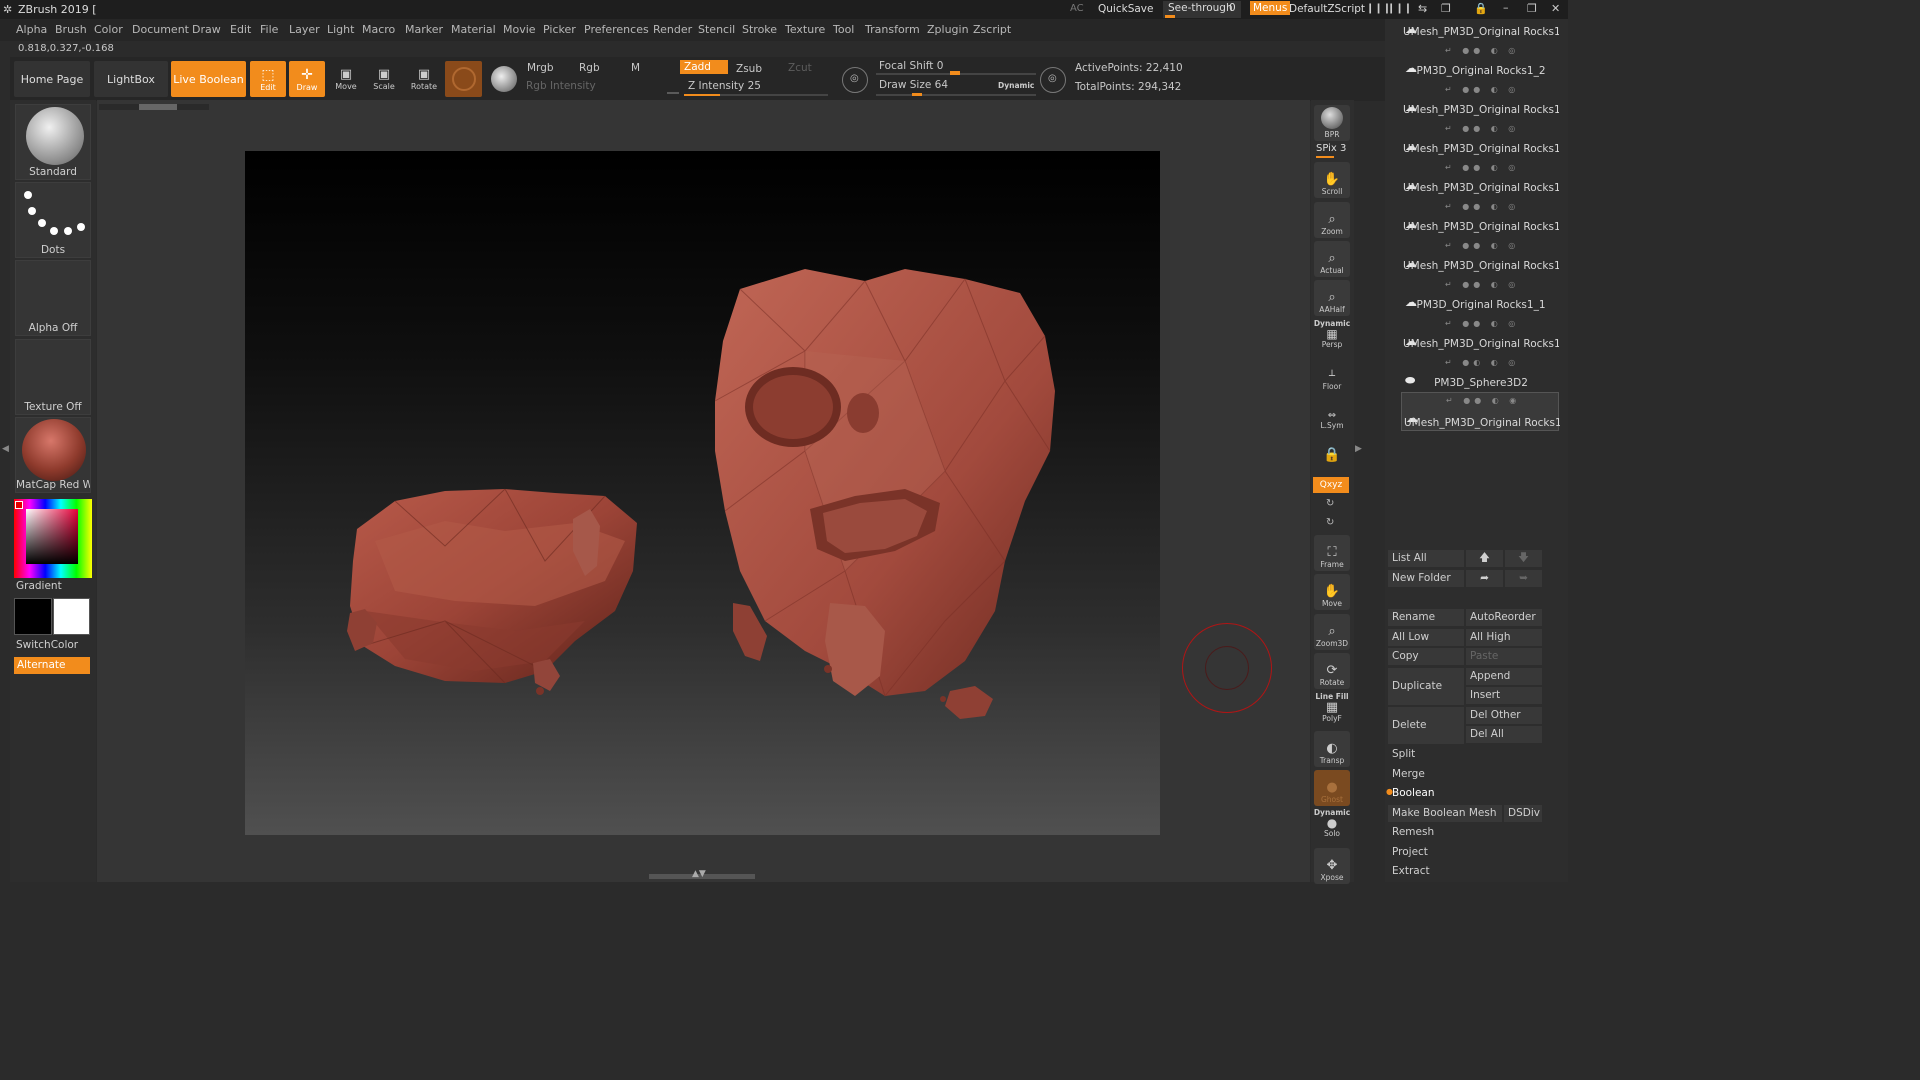  Describe the element at coordinates (108, 29) in the screenshot. I see `menu-color: Color` at that location.